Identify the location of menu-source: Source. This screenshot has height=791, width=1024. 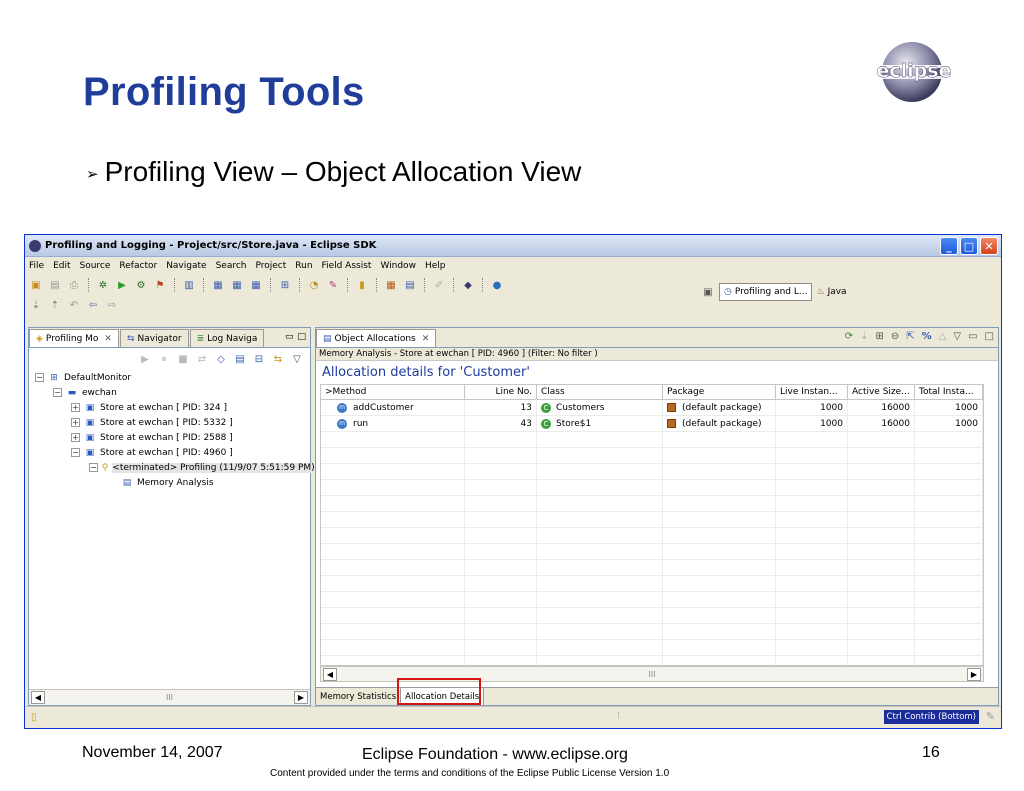
(95, 266).